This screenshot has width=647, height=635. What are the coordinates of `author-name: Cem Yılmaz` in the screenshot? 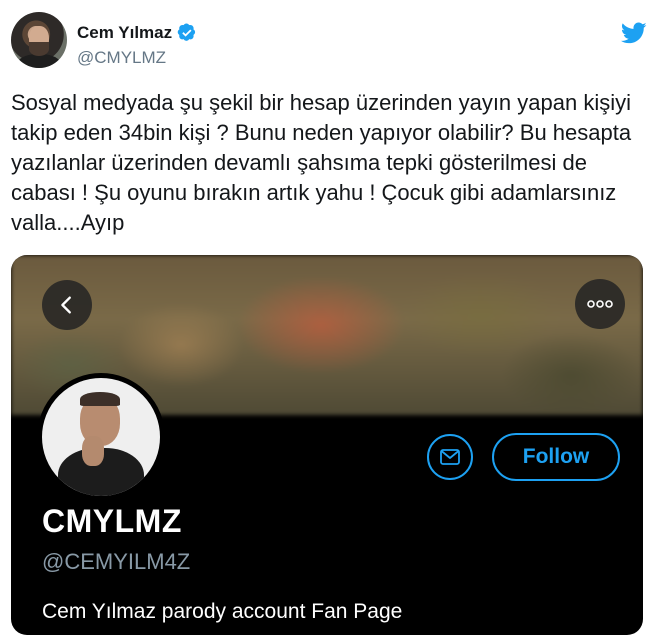 It's located at (124, 33).